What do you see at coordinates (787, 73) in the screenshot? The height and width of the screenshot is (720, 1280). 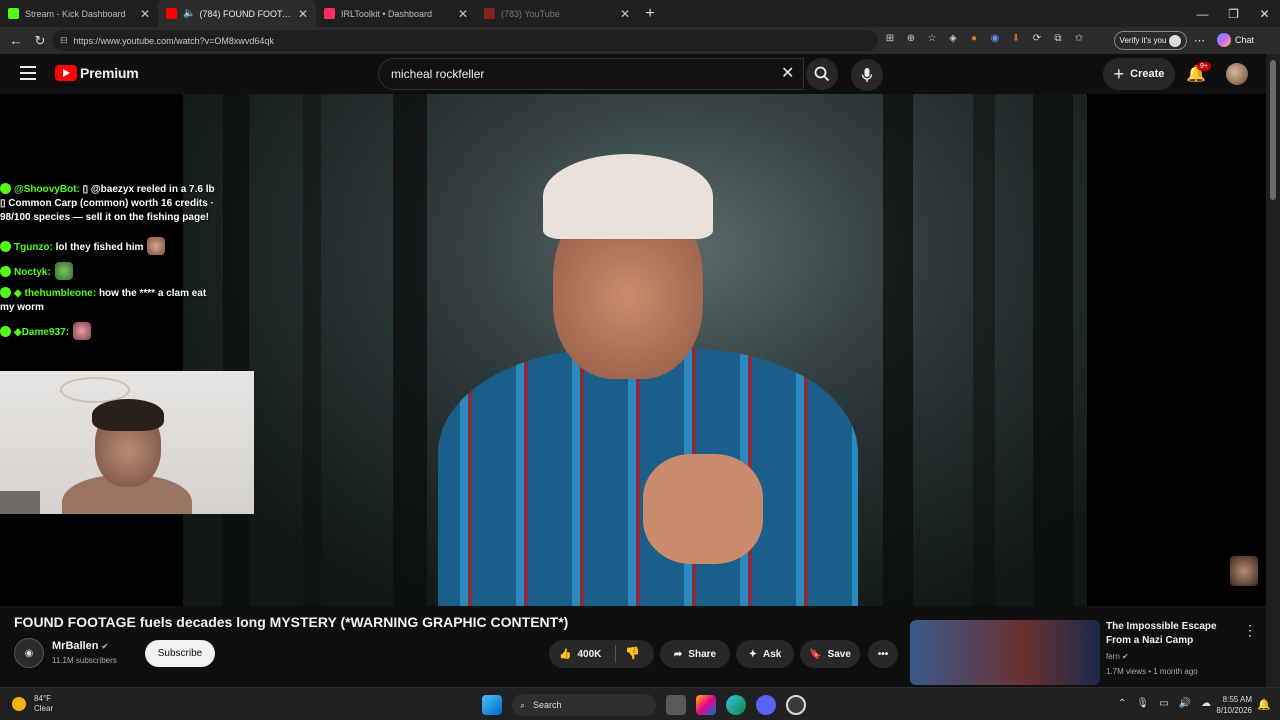 I see `clear-search-icon: ✕` at bounding box center [787, 73].